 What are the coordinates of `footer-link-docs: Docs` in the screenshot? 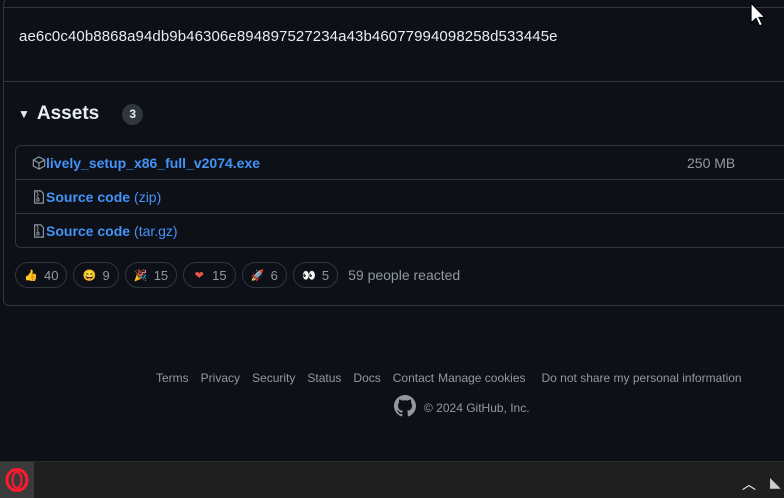 It's located at (366, 378).